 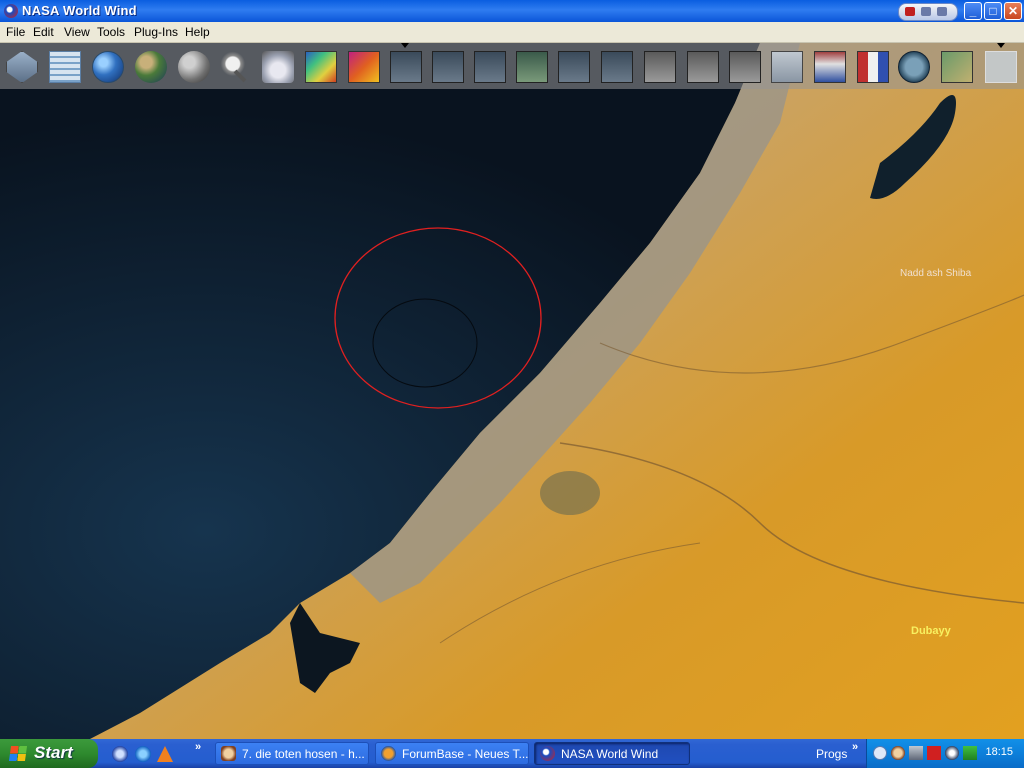 I want to click on menu-file: File, so click(x=15, y=32).